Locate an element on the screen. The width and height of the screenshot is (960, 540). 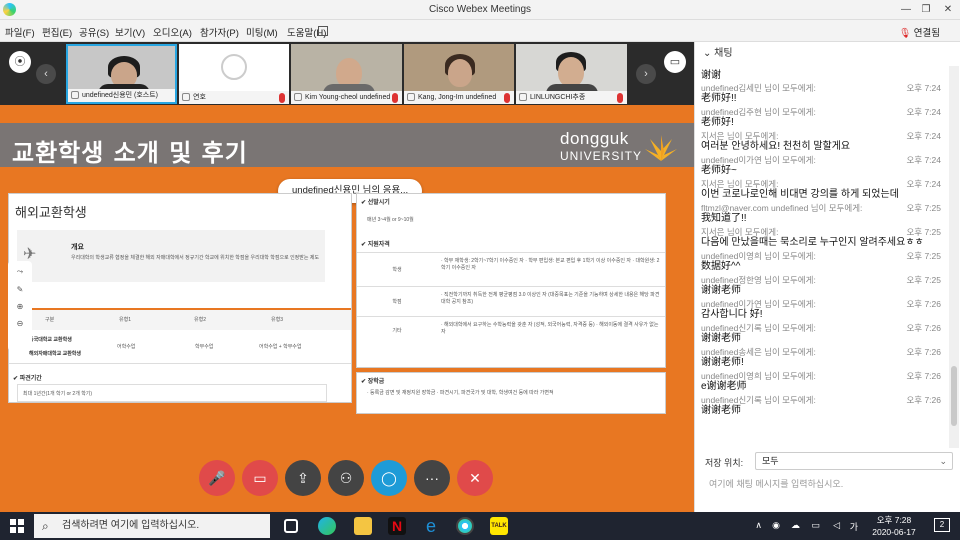
period-title-text: 파견기간 is located at coordinates (30, 379).